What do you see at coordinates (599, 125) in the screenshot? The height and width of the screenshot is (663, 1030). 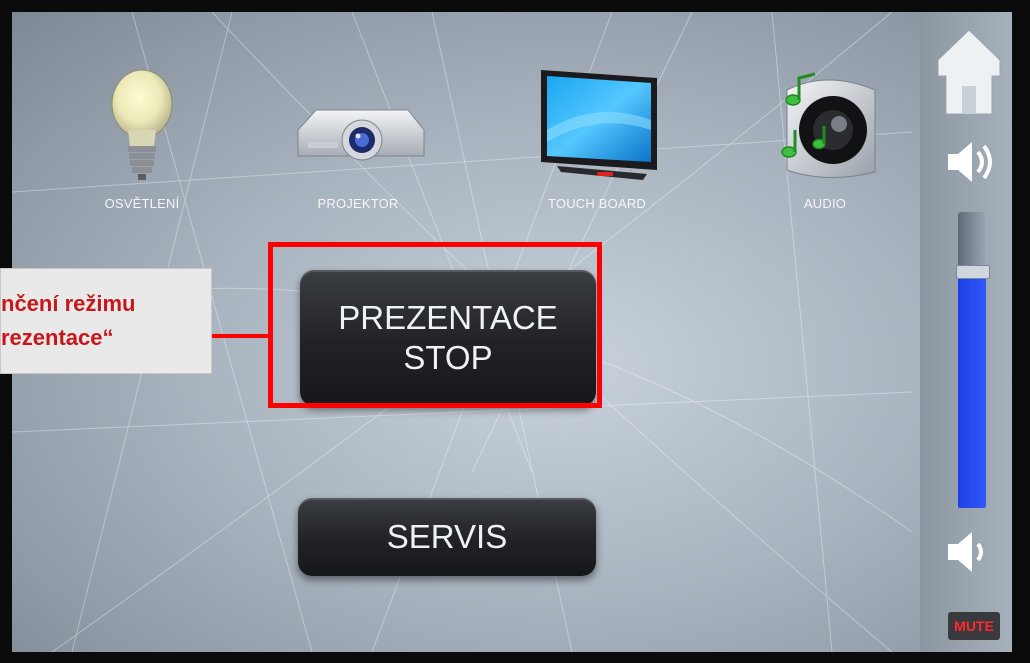 I see `touch-board-icon` at bounding box center [599, 125].